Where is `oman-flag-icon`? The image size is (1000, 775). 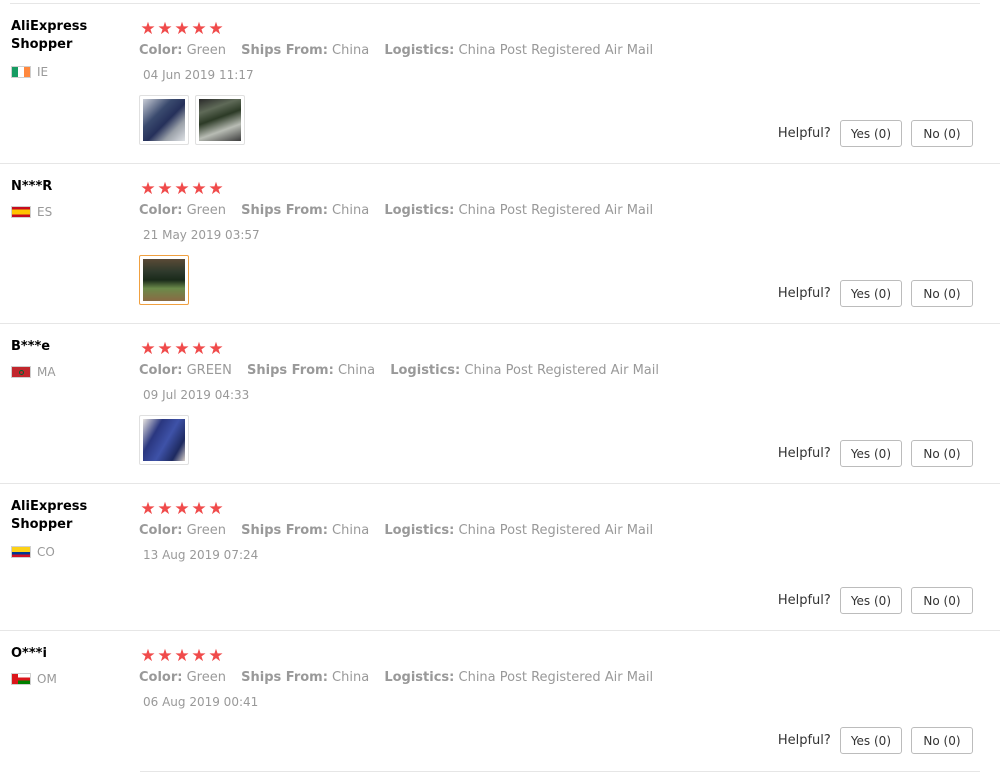 oman-flag-icon is located at coordinates (21, 679).